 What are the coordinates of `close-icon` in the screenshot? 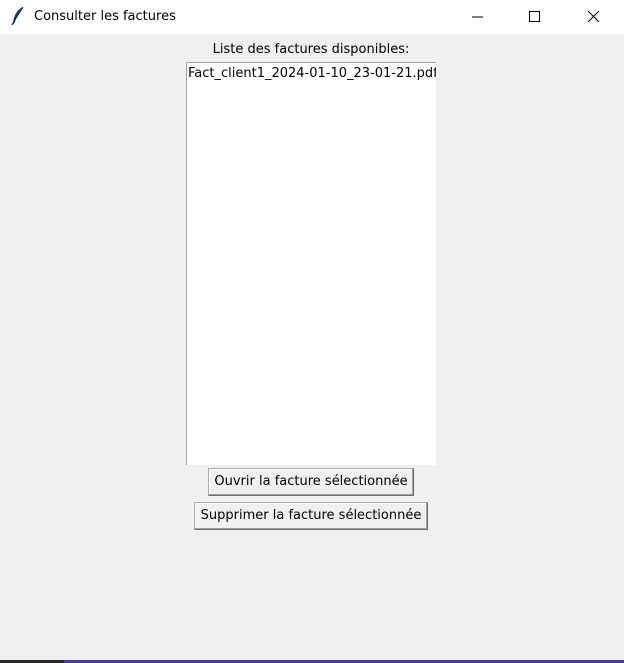 It's located at (593, 16).